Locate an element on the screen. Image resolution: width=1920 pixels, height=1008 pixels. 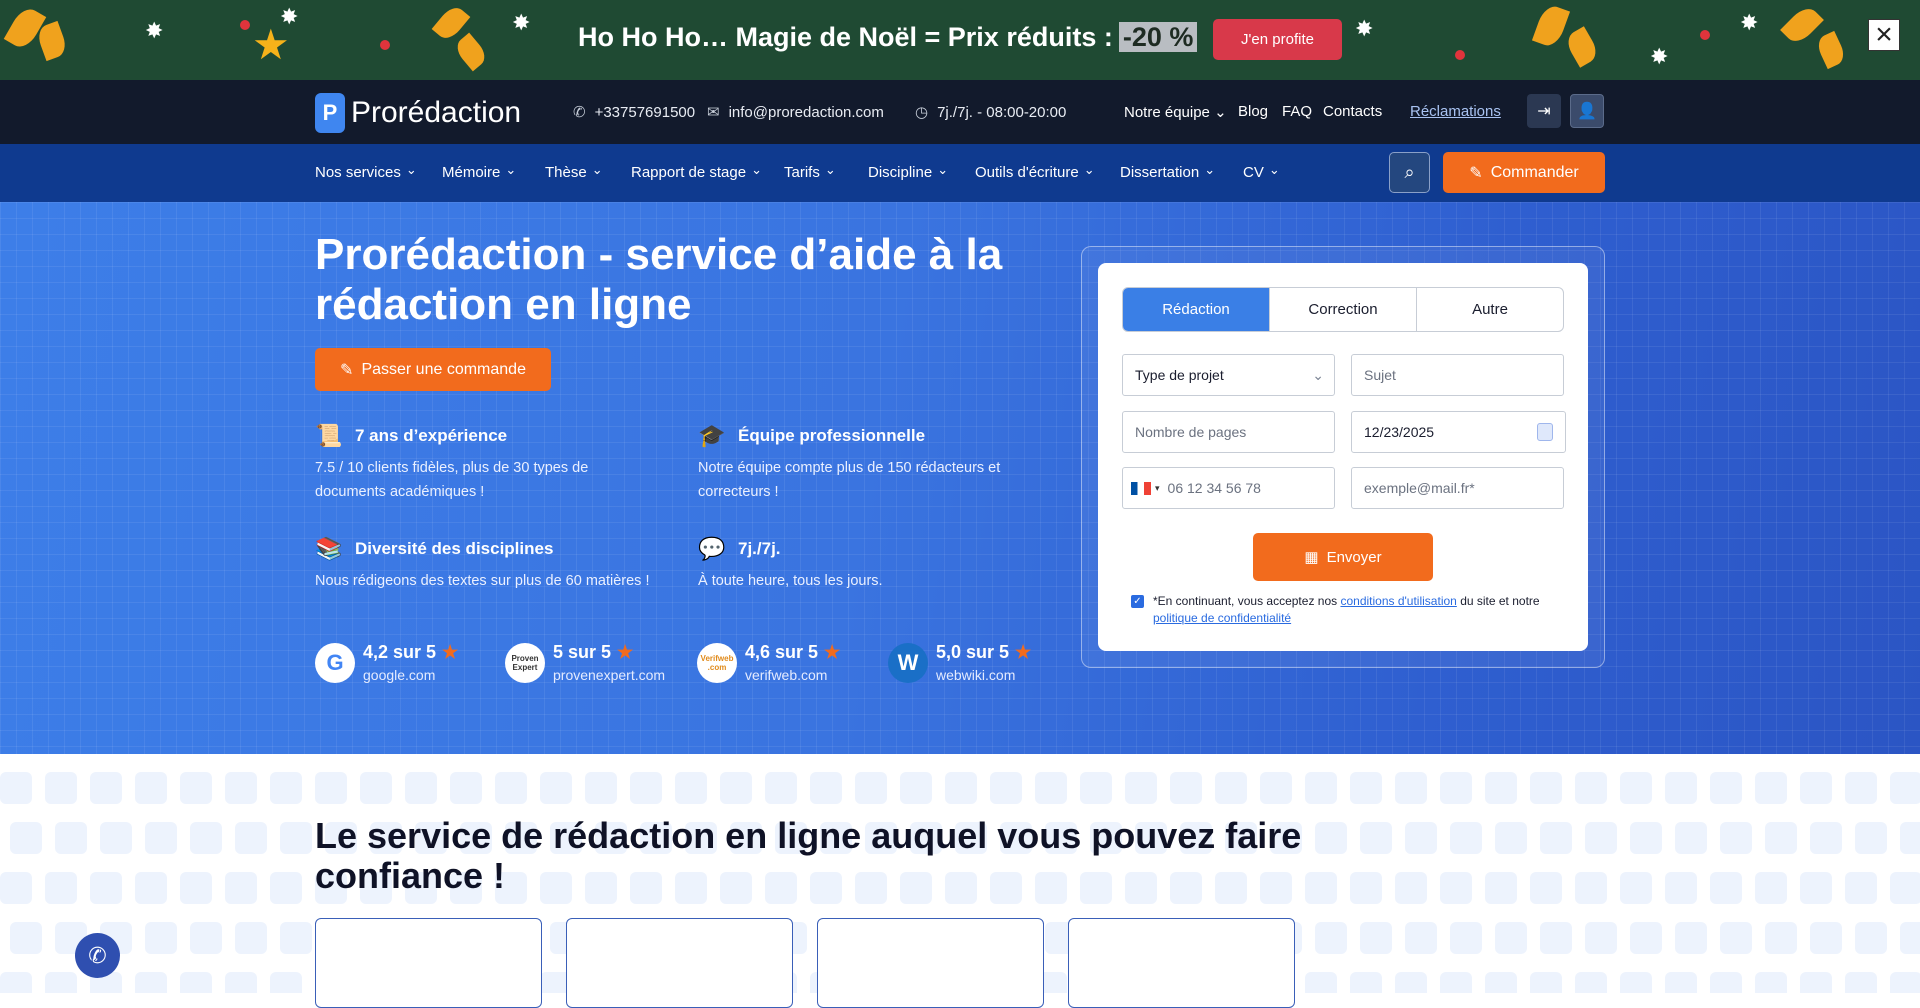
form-tabs: Rédaction Correction Autre is located at coordinates (1343, 309).